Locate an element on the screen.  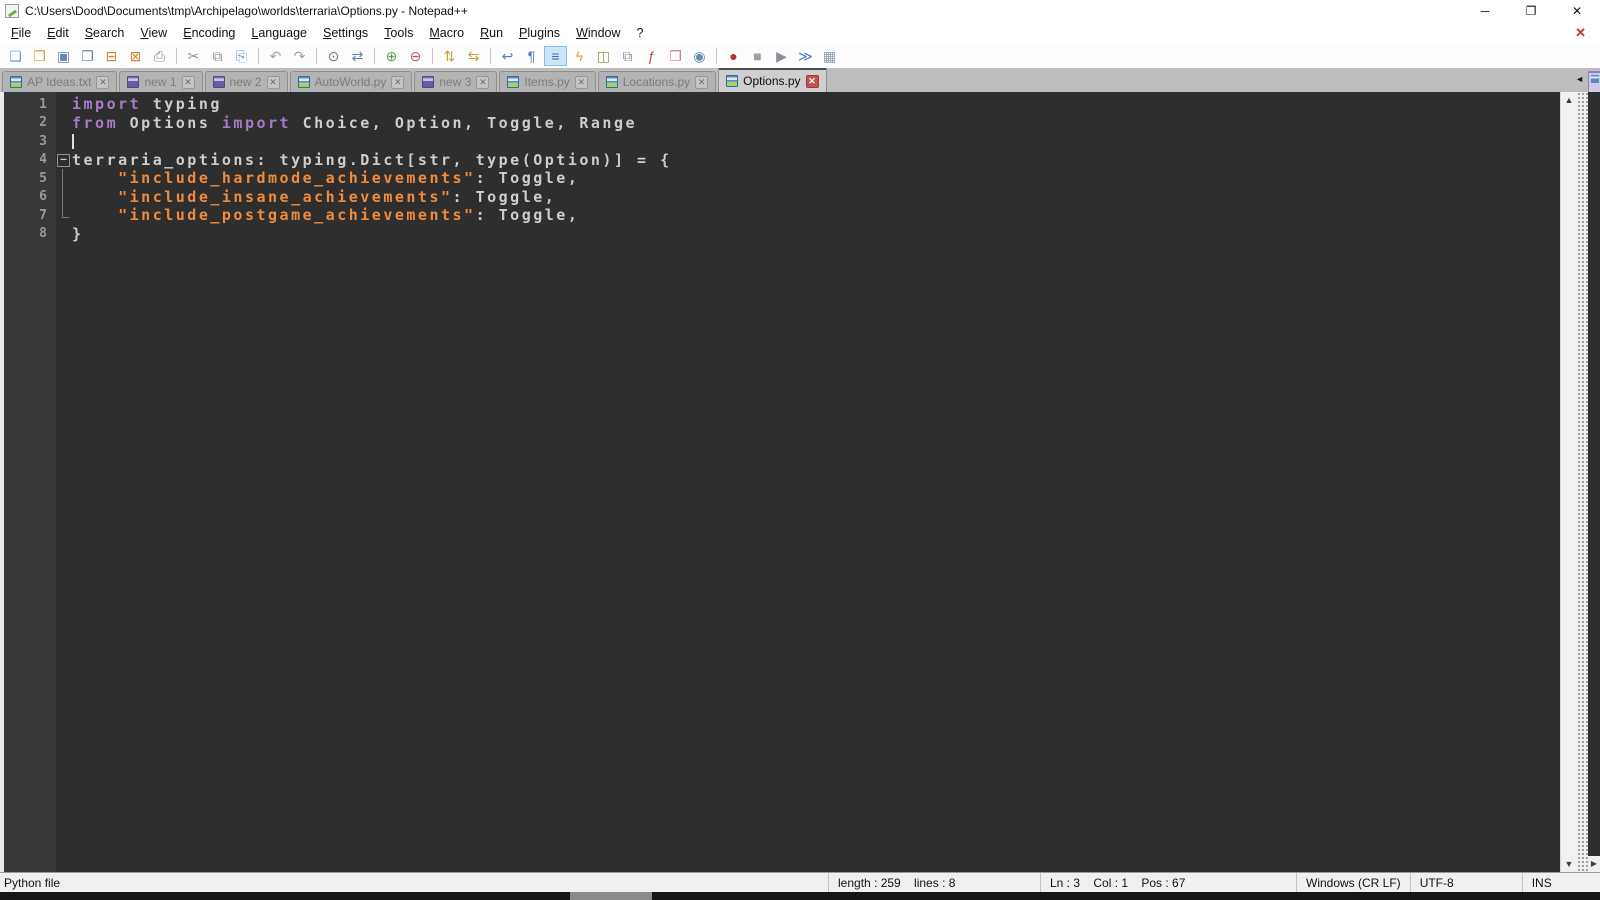
menu-item-language: Language is located at coordinates (279, 33).